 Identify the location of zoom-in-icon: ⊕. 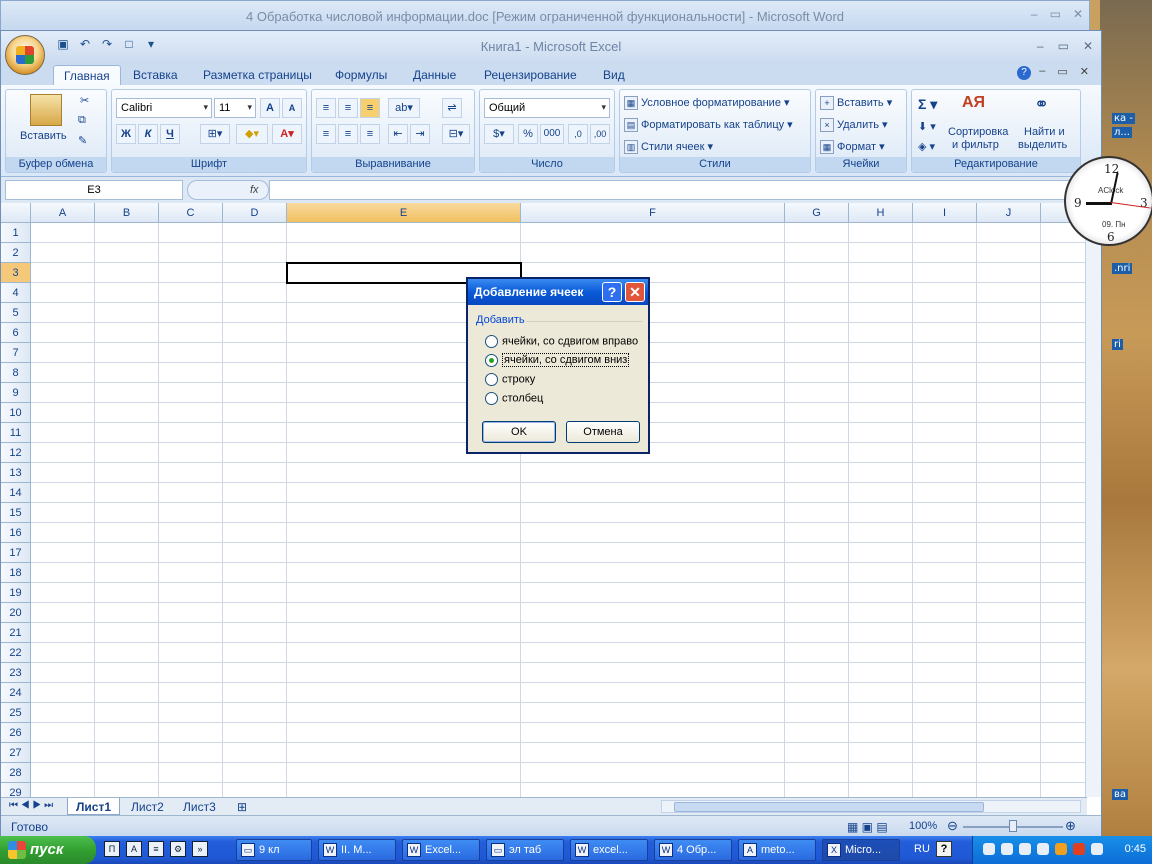
(1070, 826).